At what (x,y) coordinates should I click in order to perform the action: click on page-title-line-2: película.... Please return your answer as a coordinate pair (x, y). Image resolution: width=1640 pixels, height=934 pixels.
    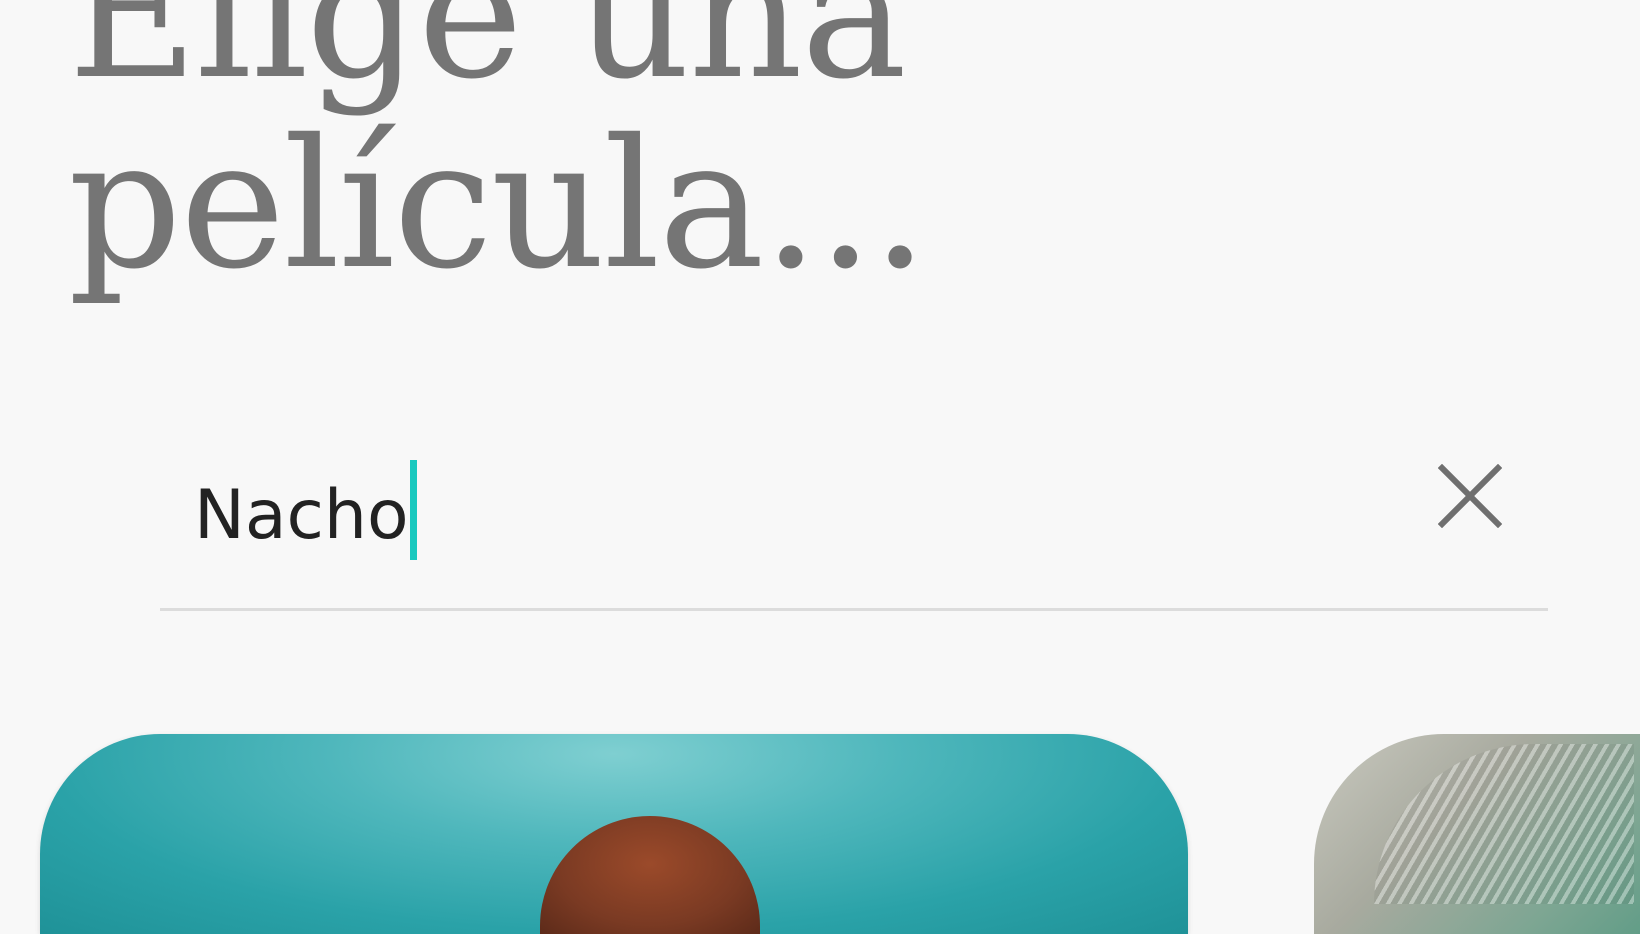
    Looking at the image, I should click on (498, 204).